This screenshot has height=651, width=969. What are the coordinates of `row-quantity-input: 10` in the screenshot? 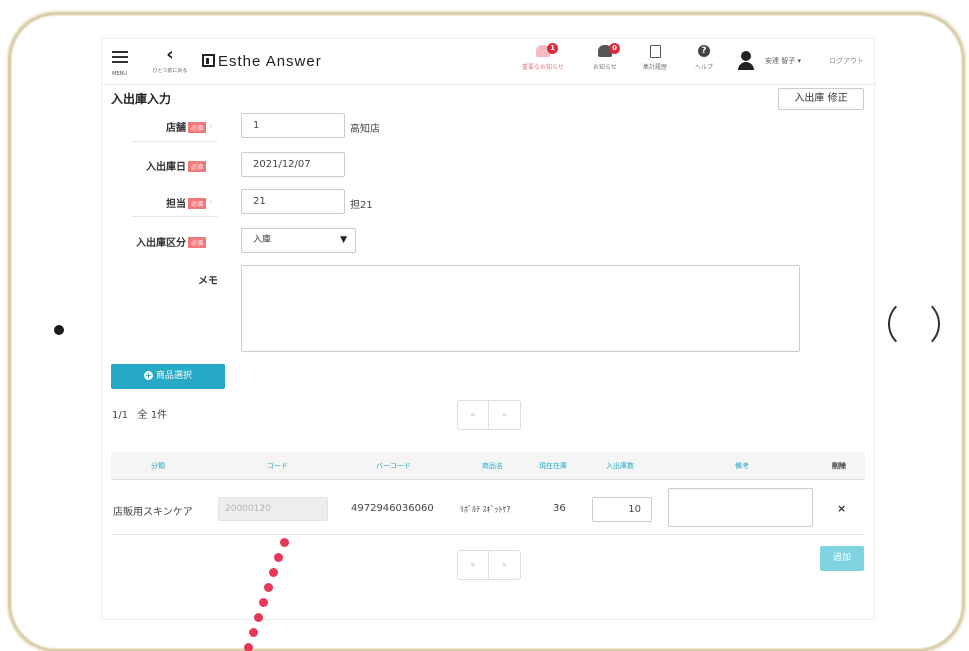 It's located at (622, 509).